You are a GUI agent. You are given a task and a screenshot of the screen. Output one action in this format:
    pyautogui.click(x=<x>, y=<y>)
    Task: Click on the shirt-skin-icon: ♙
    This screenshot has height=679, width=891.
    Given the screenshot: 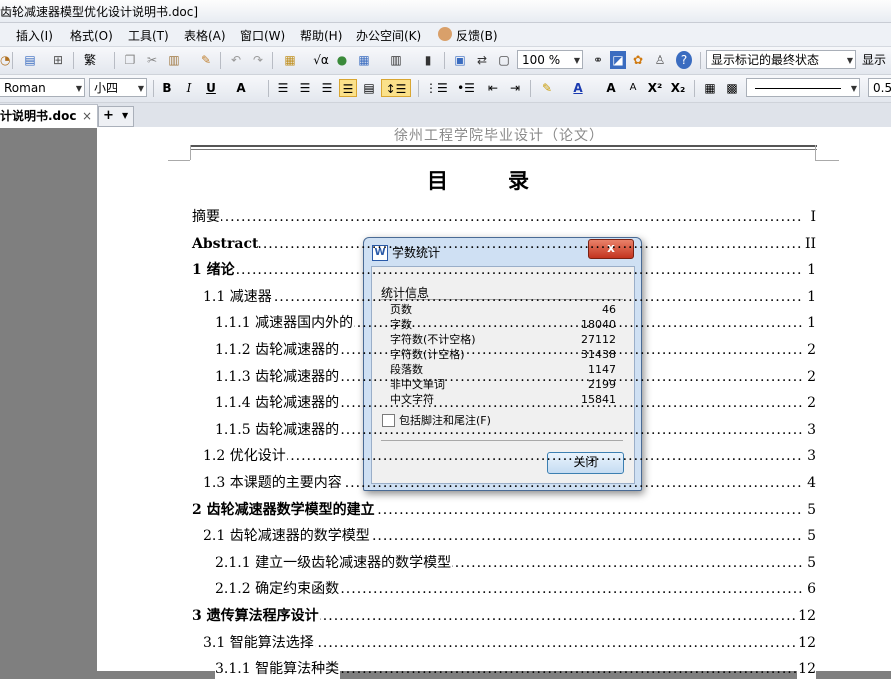 What is the action you would take?
    pyautogui.click(x=660, y=60)
    